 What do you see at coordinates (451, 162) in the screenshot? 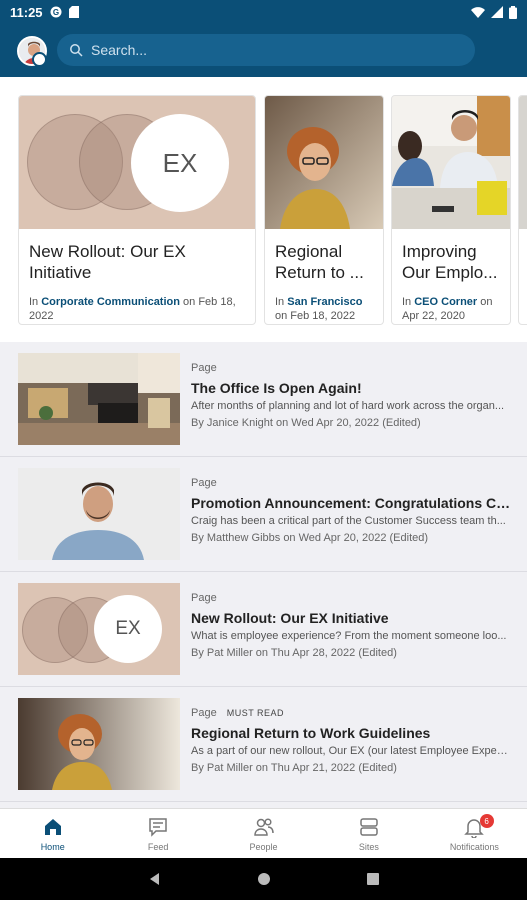
I see `office-meeting-photo` at bounding box center [451, 162].